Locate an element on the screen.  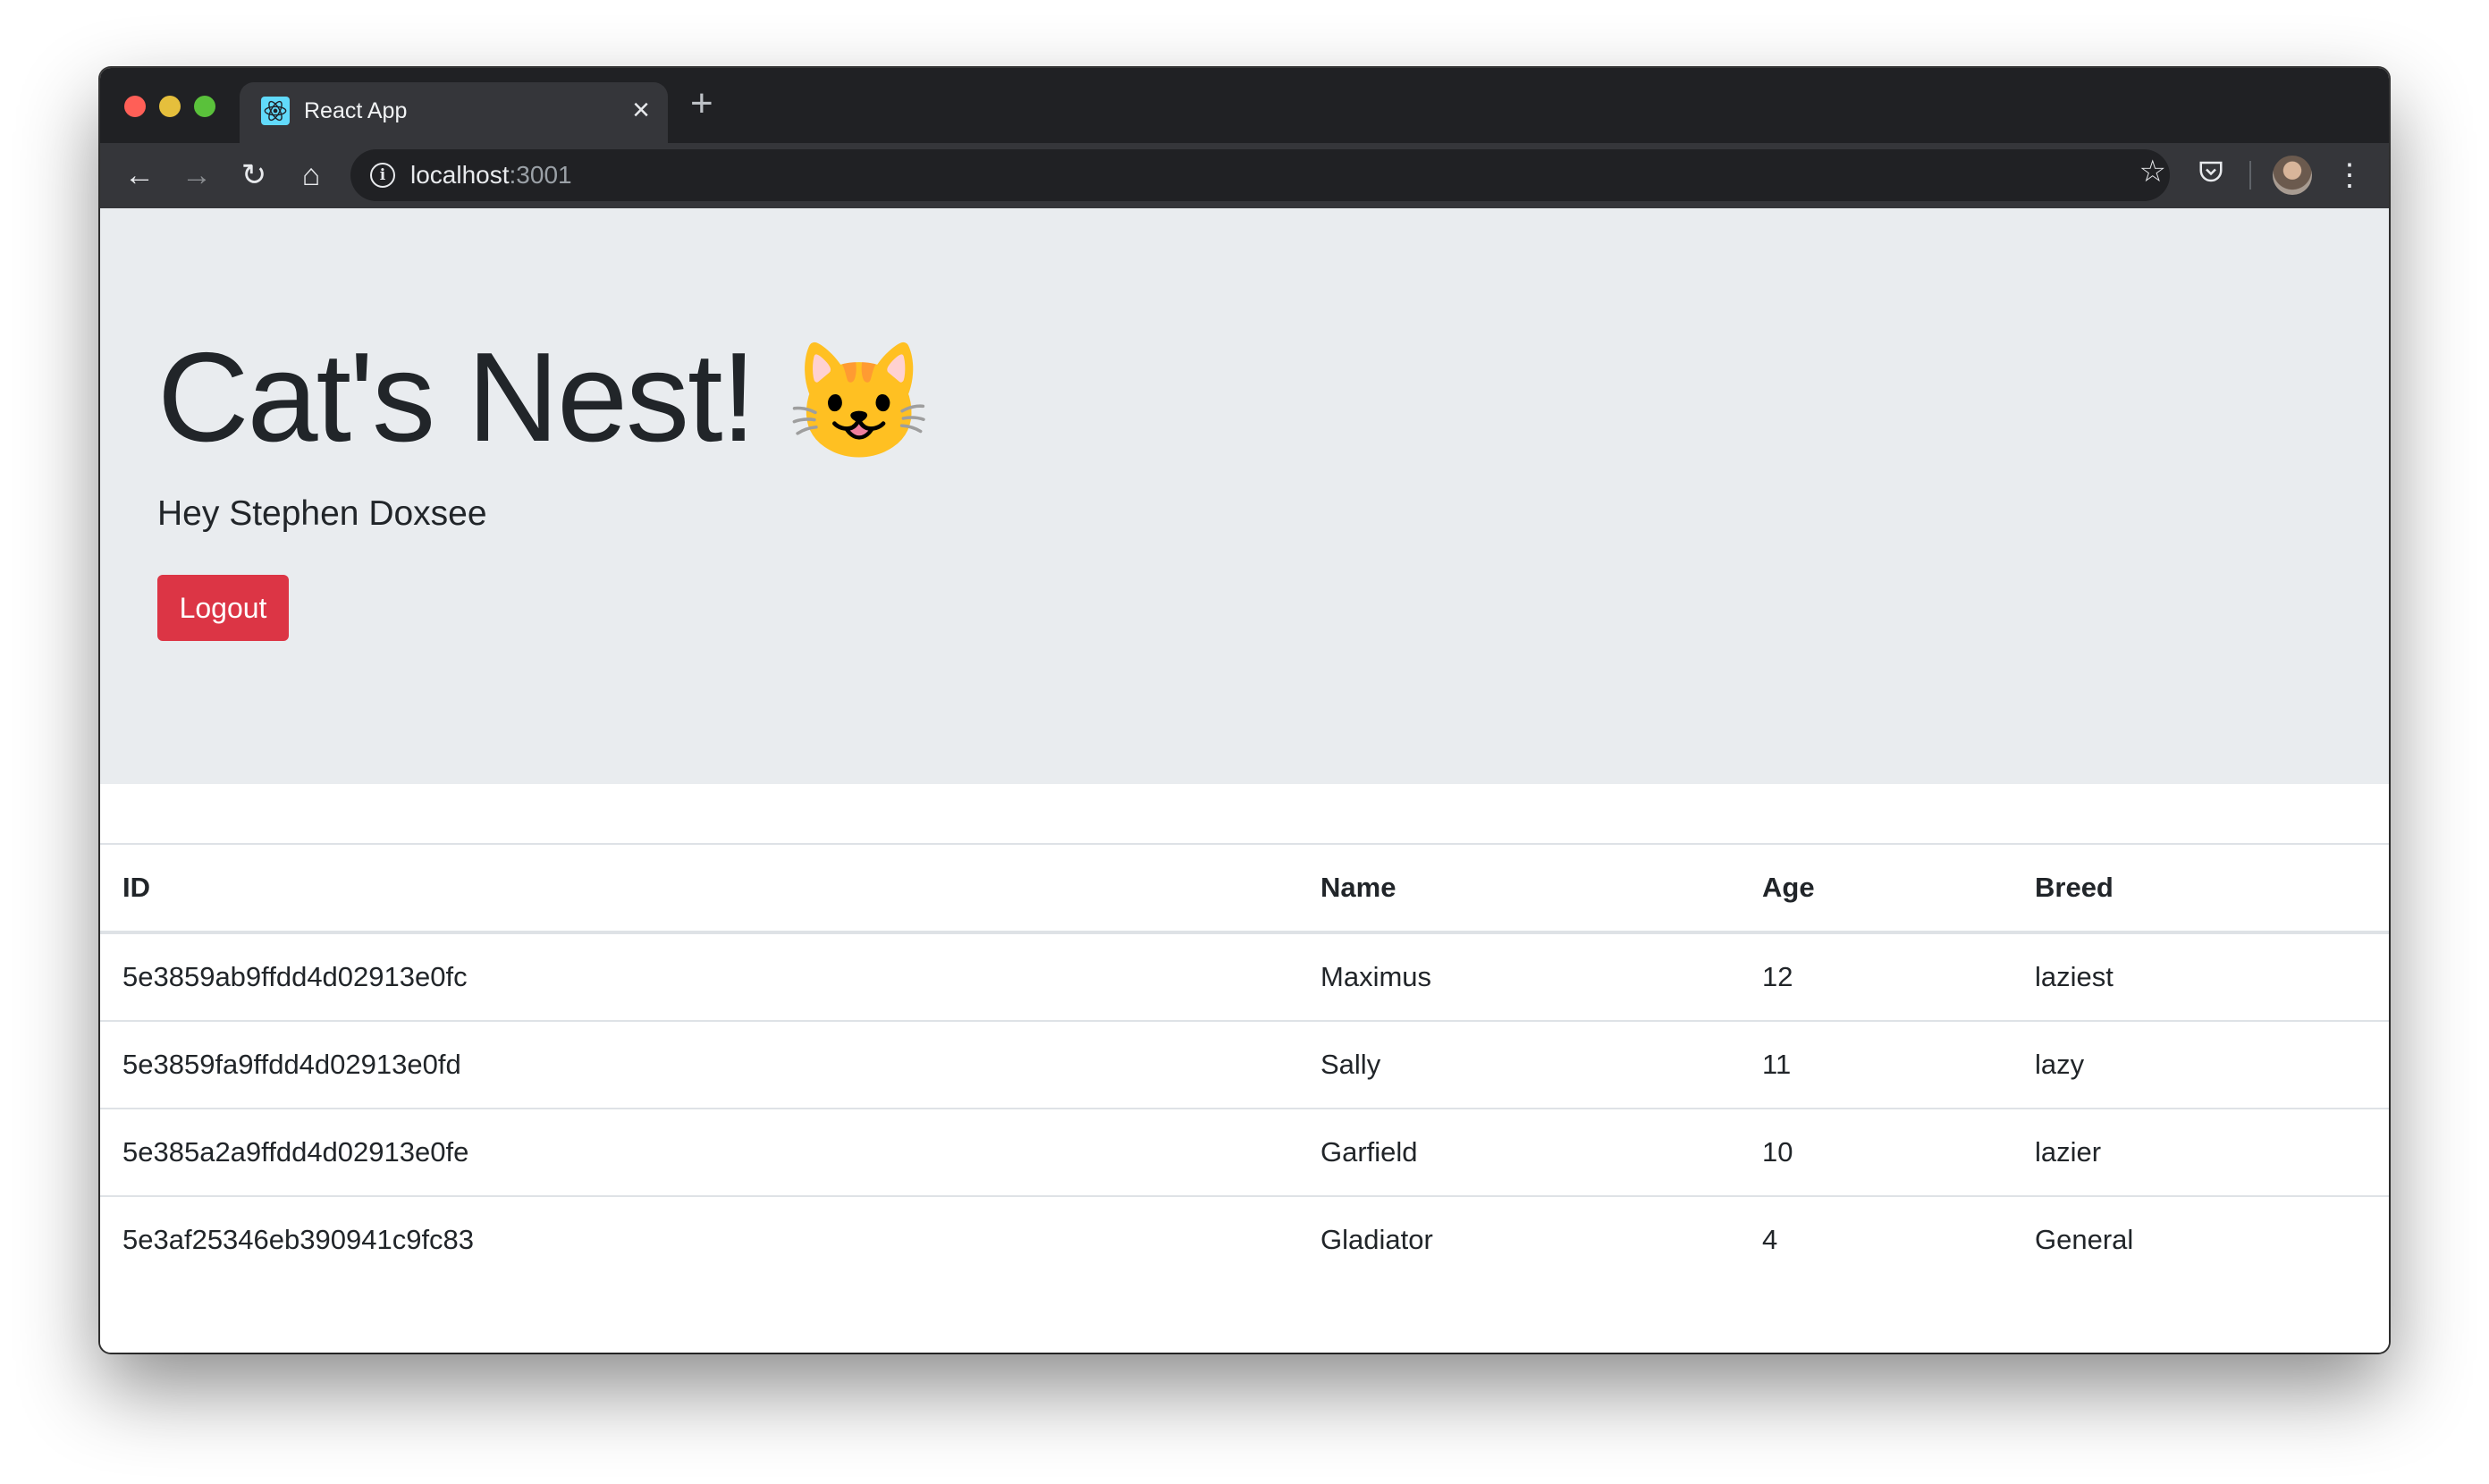
cell-name: Gladiator is located at coordinates (1519, 1239).